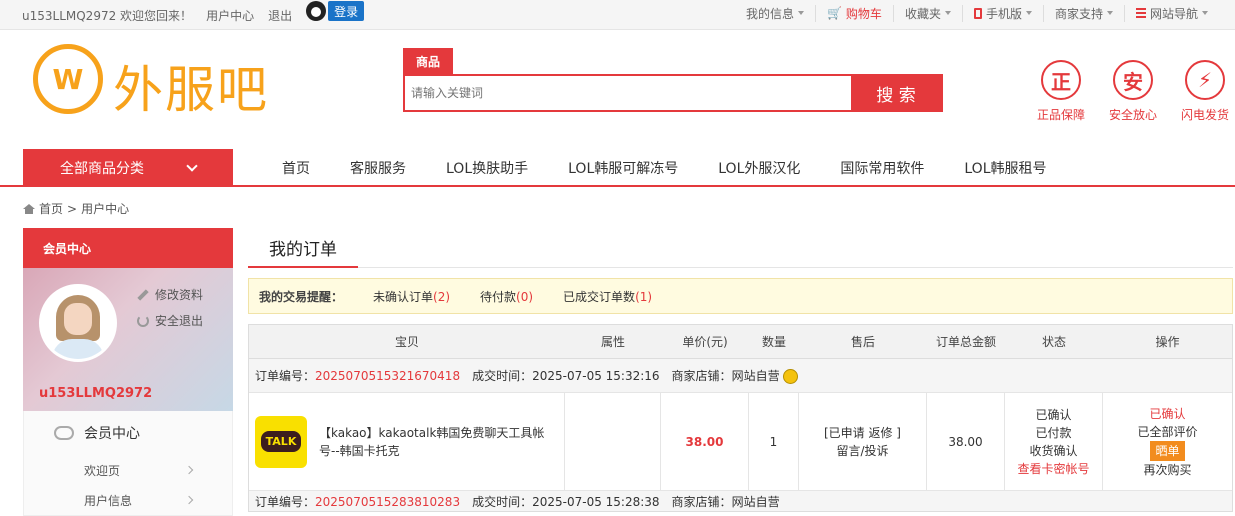 This screenshot has width=1235, height=516. What do you see at coordinates (1053, 469) in the screenshot?
I see `view-card-account-link: 查看卡密帐号` at bounding box center [1053, 469].